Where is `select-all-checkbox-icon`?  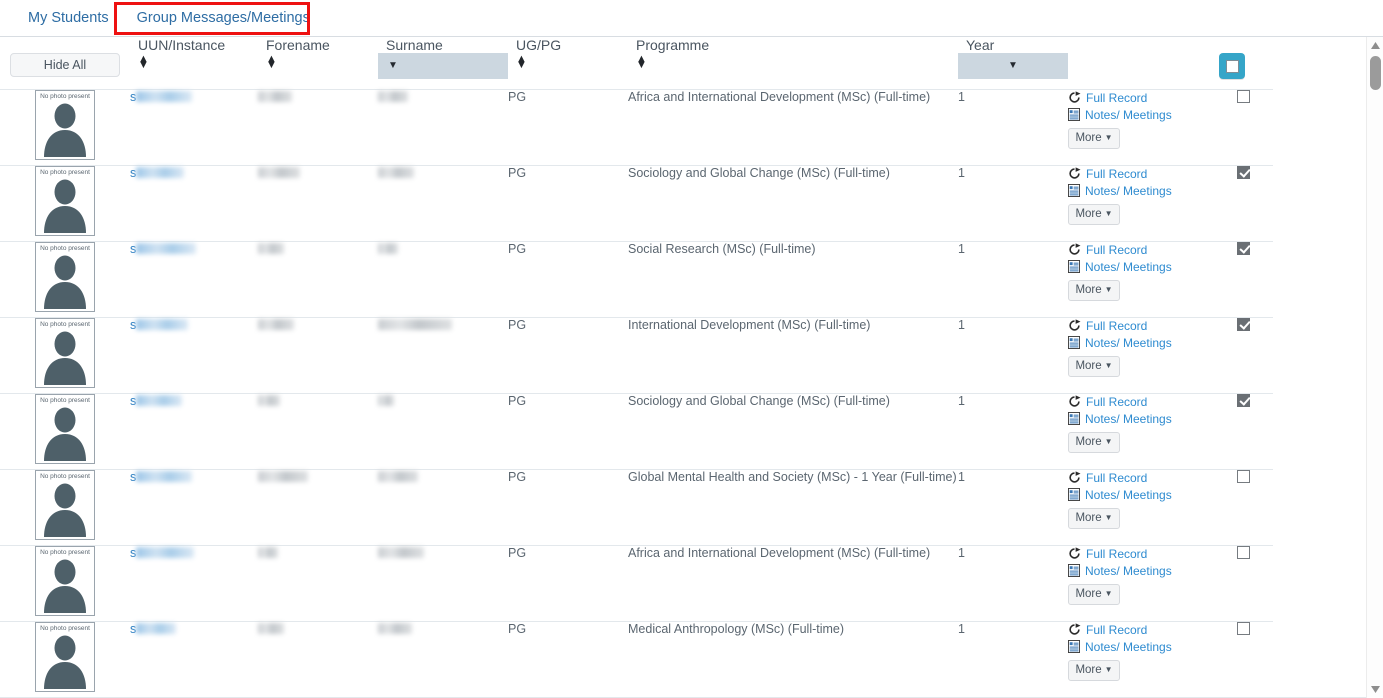
select-all-checkbox-icon is located at coordinates (1232, 66).